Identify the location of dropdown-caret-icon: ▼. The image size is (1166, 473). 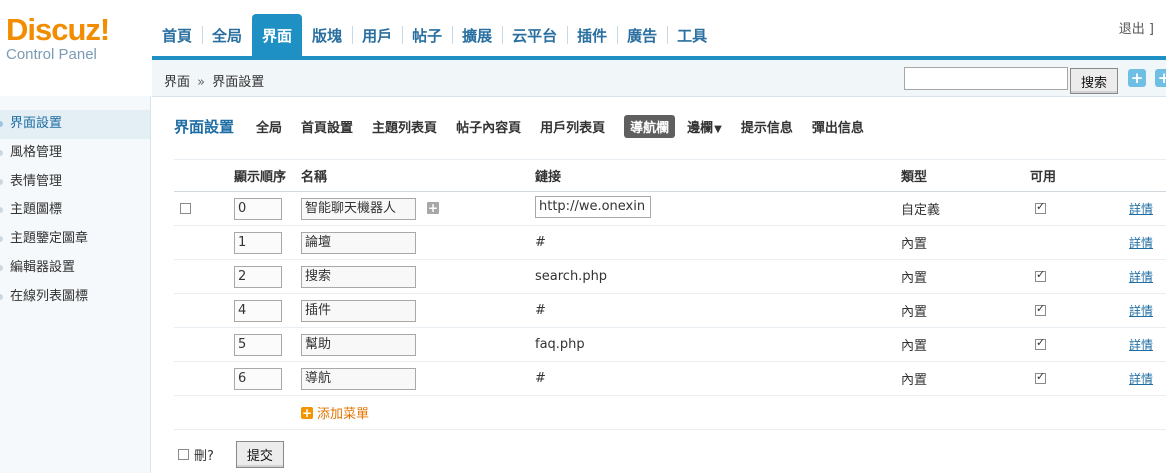
(718, 129).